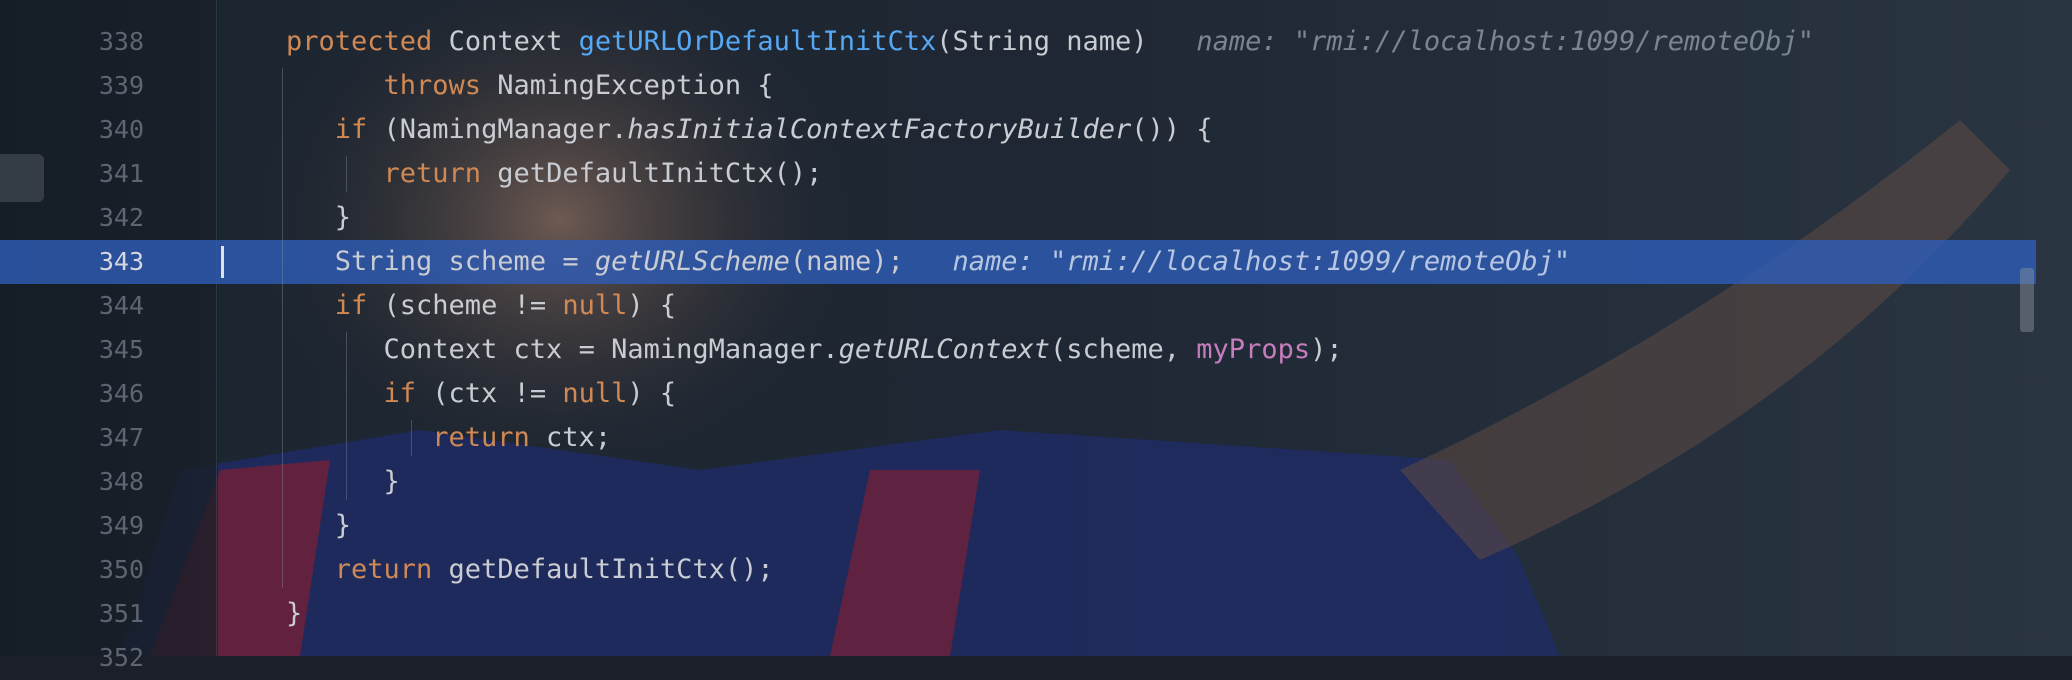  Describe the element at coordinates (440, 85) in the screenshot. I see `keyword-token: throws` at that location.